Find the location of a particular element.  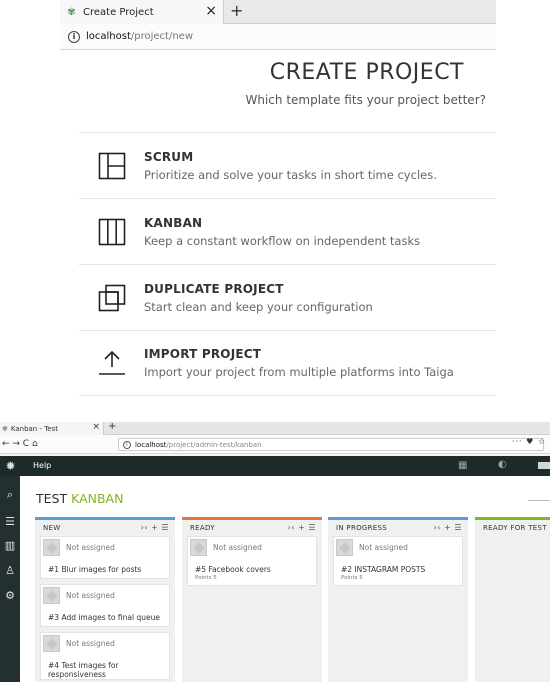

page-title: TEST KANBAN is located at coordinates (79, 498).